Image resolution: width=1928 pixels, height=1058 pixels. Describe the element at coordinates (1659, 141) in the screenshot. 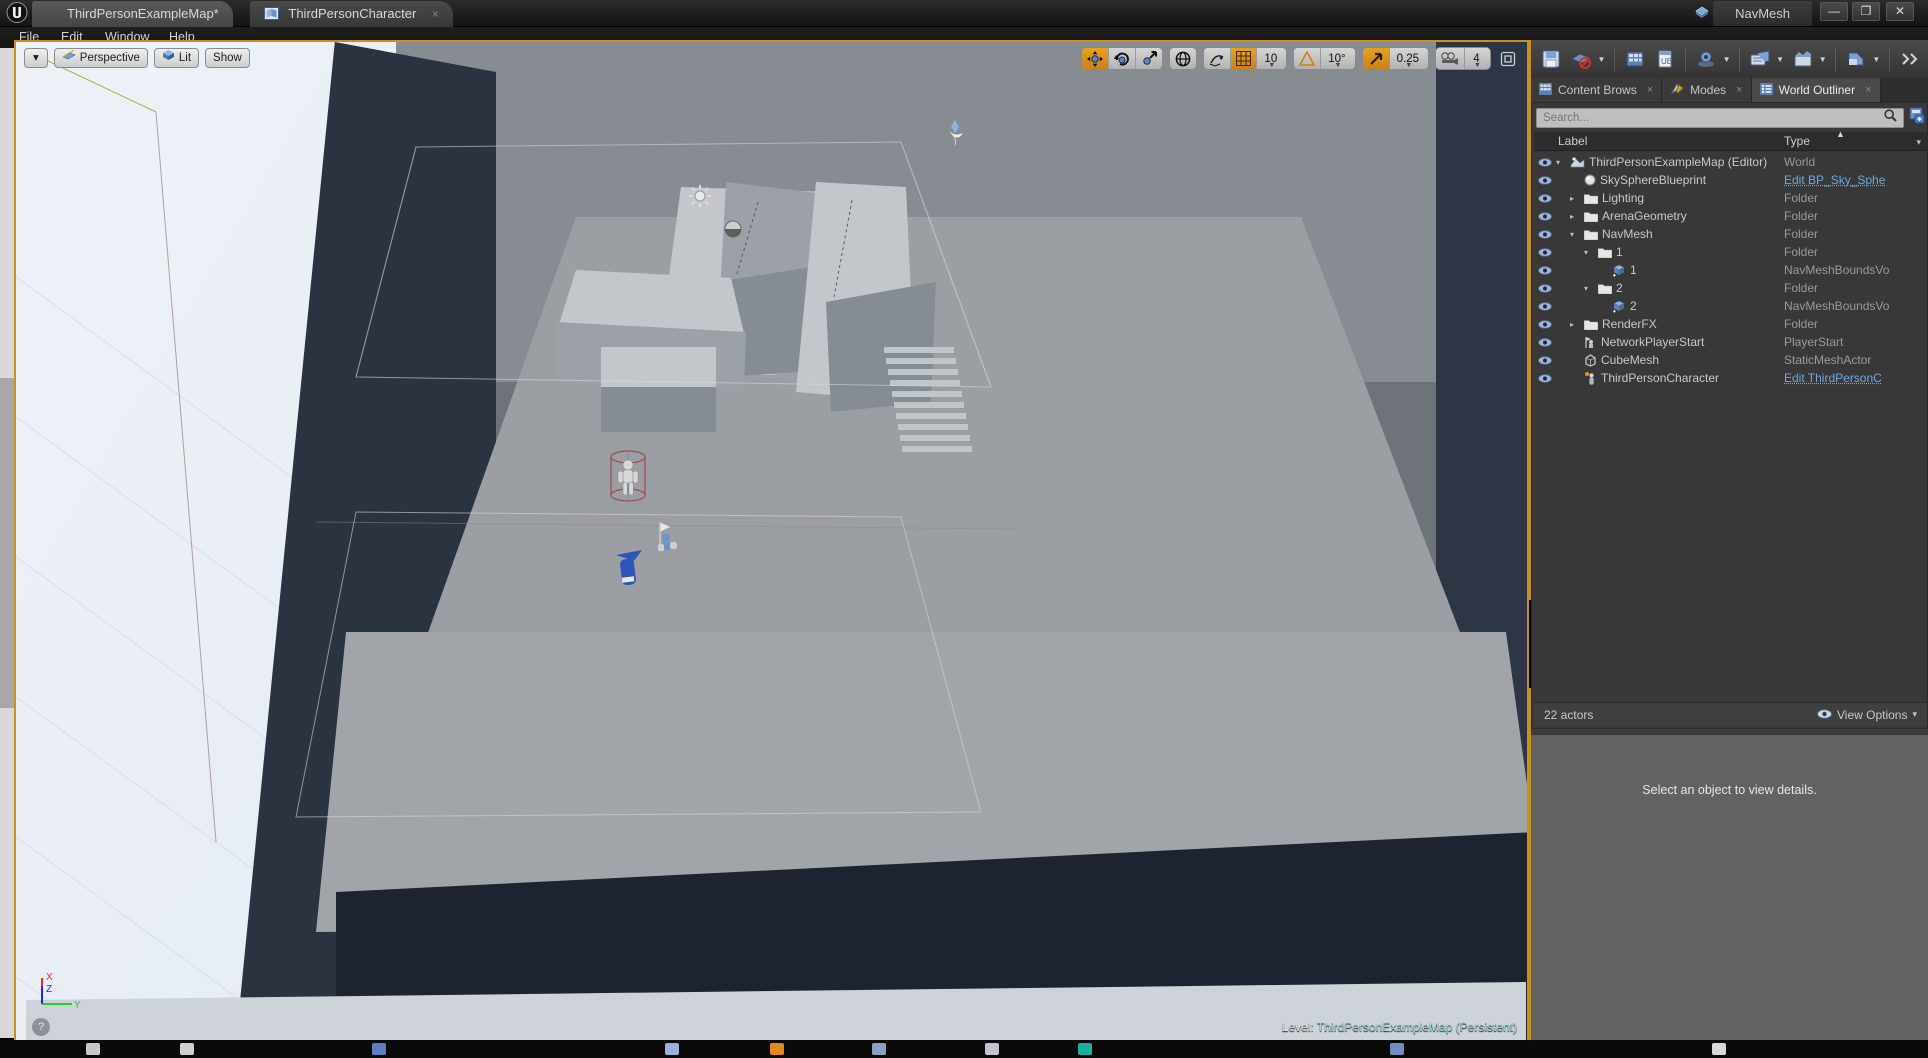

I see `column-label: Label` at that location.